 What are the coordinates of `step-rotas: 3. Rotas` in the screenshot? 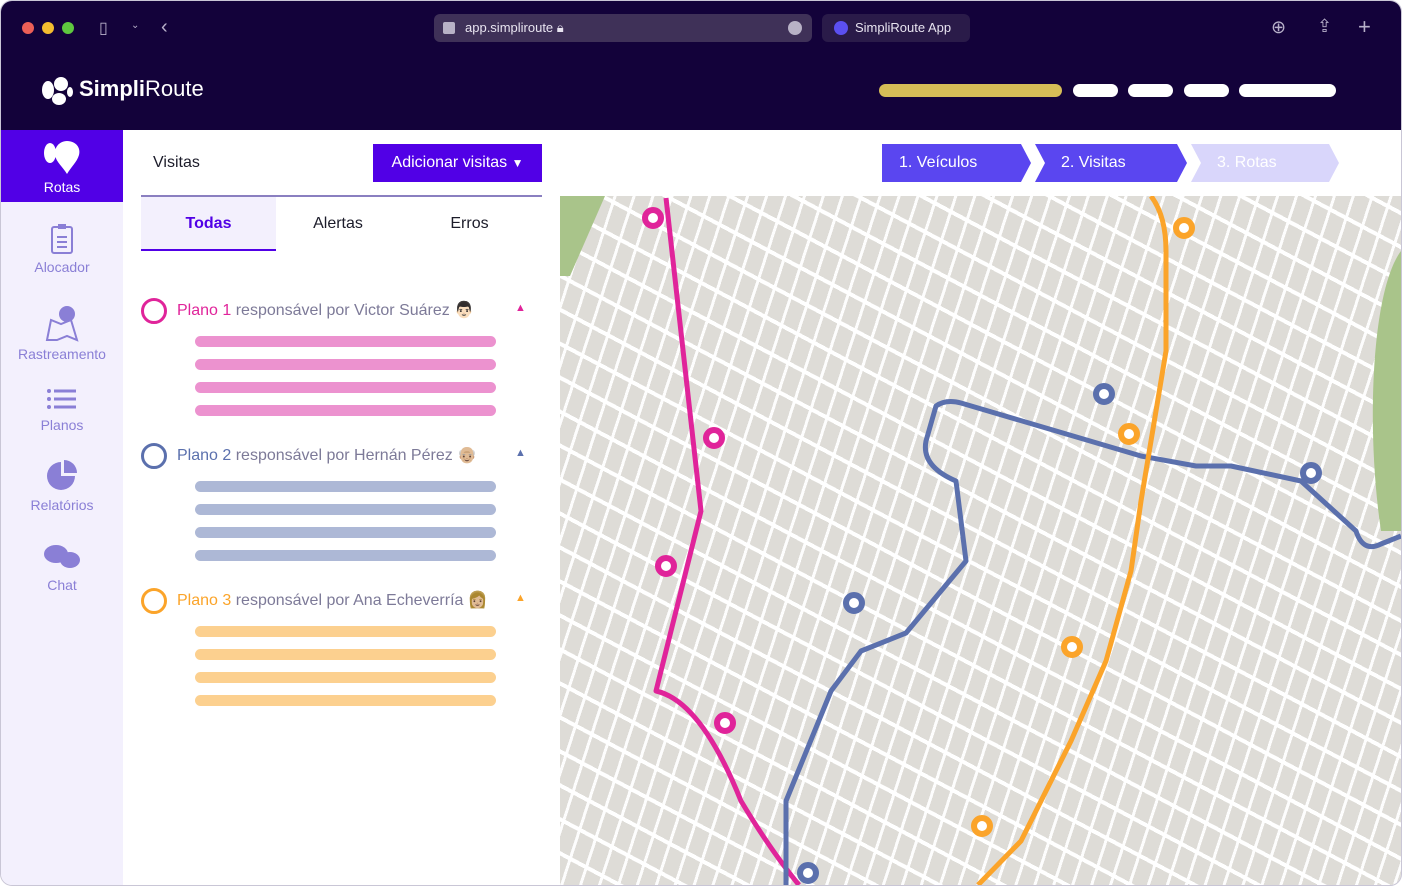 It's located at (1265, 163).